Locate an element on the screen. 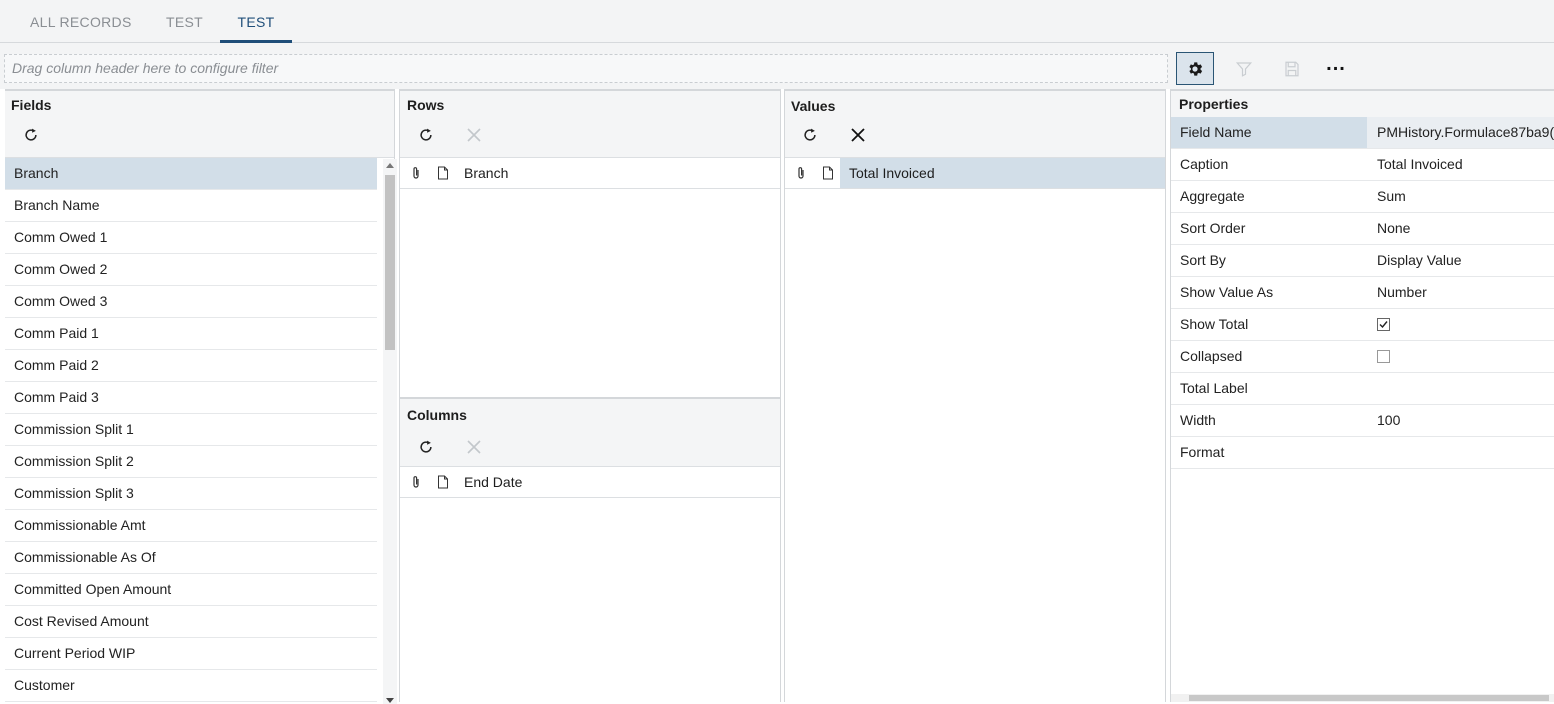 The image size is (1554, 704). property-value: Display Value is located at coordinates (1460, 260).